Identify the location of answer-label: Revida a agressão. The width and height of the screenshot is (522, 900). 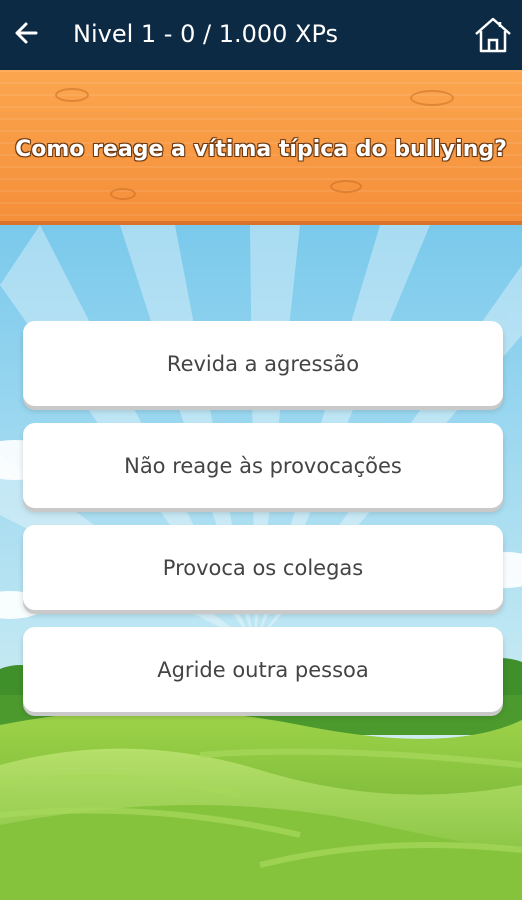
(263, 363).